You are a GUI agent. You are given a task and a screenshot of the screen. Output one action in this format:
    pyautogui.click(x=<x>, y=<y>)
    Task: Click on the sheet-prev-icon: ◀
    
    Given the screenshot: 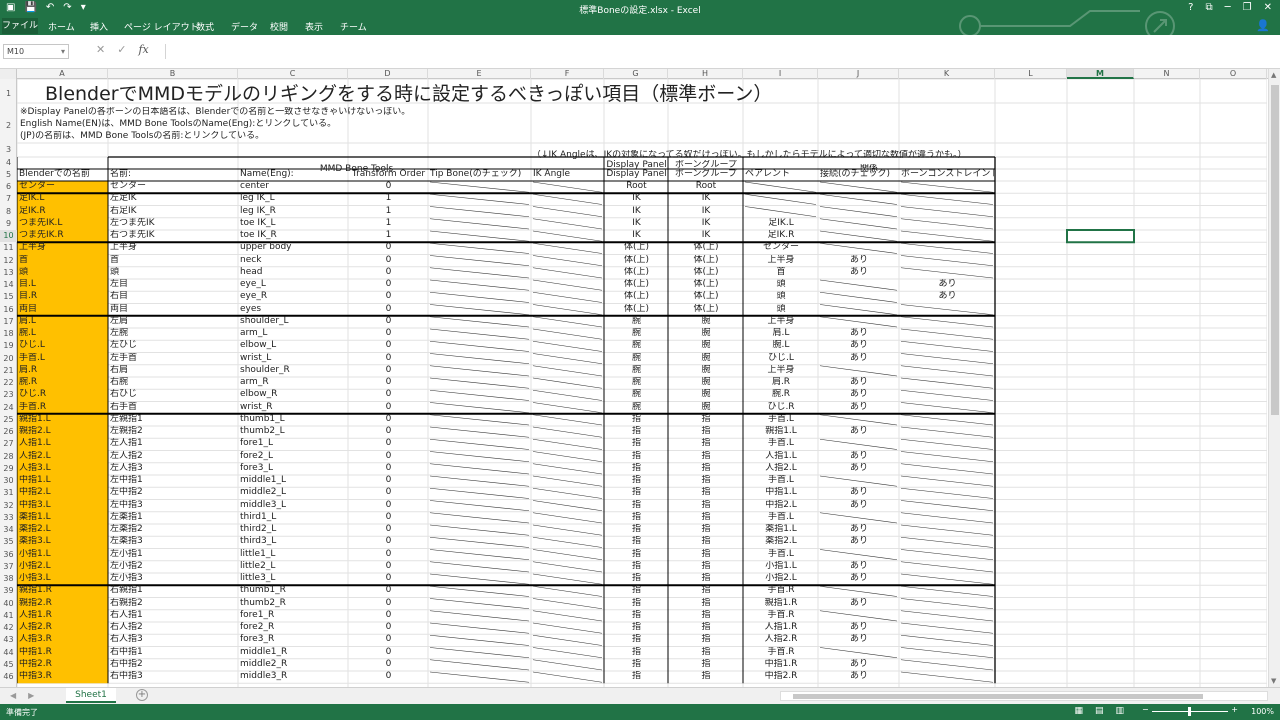 What is the action you would take?
    pyautogui.click(x=13, y=695)
    